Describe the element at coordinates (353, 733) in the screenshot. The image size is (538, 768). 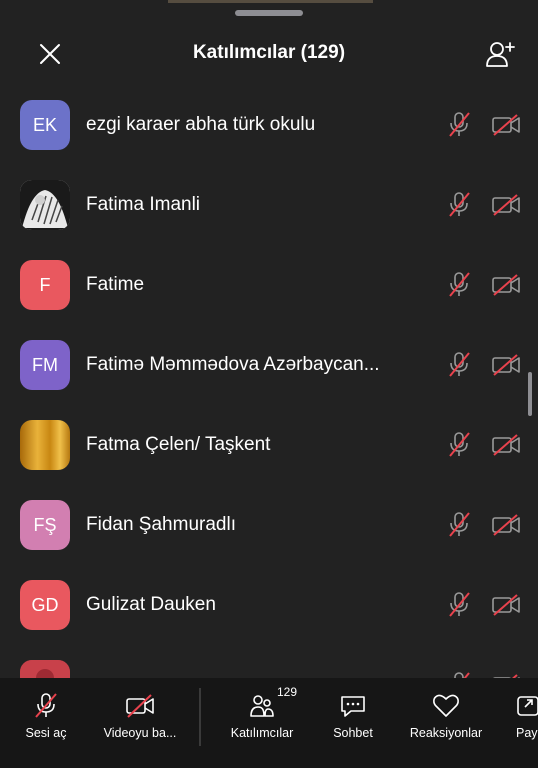
I see `chat-label: Sohbet` at that location.